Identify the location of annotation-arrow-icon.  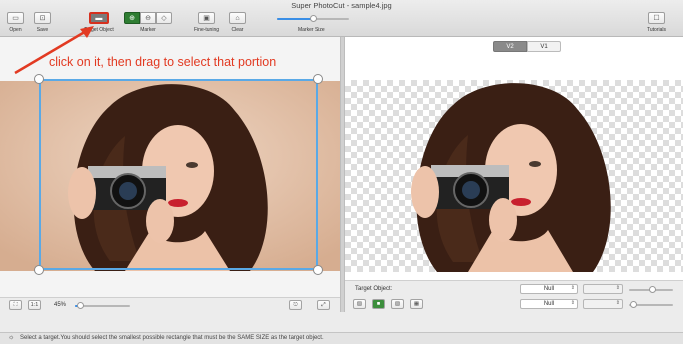
(54, 50).